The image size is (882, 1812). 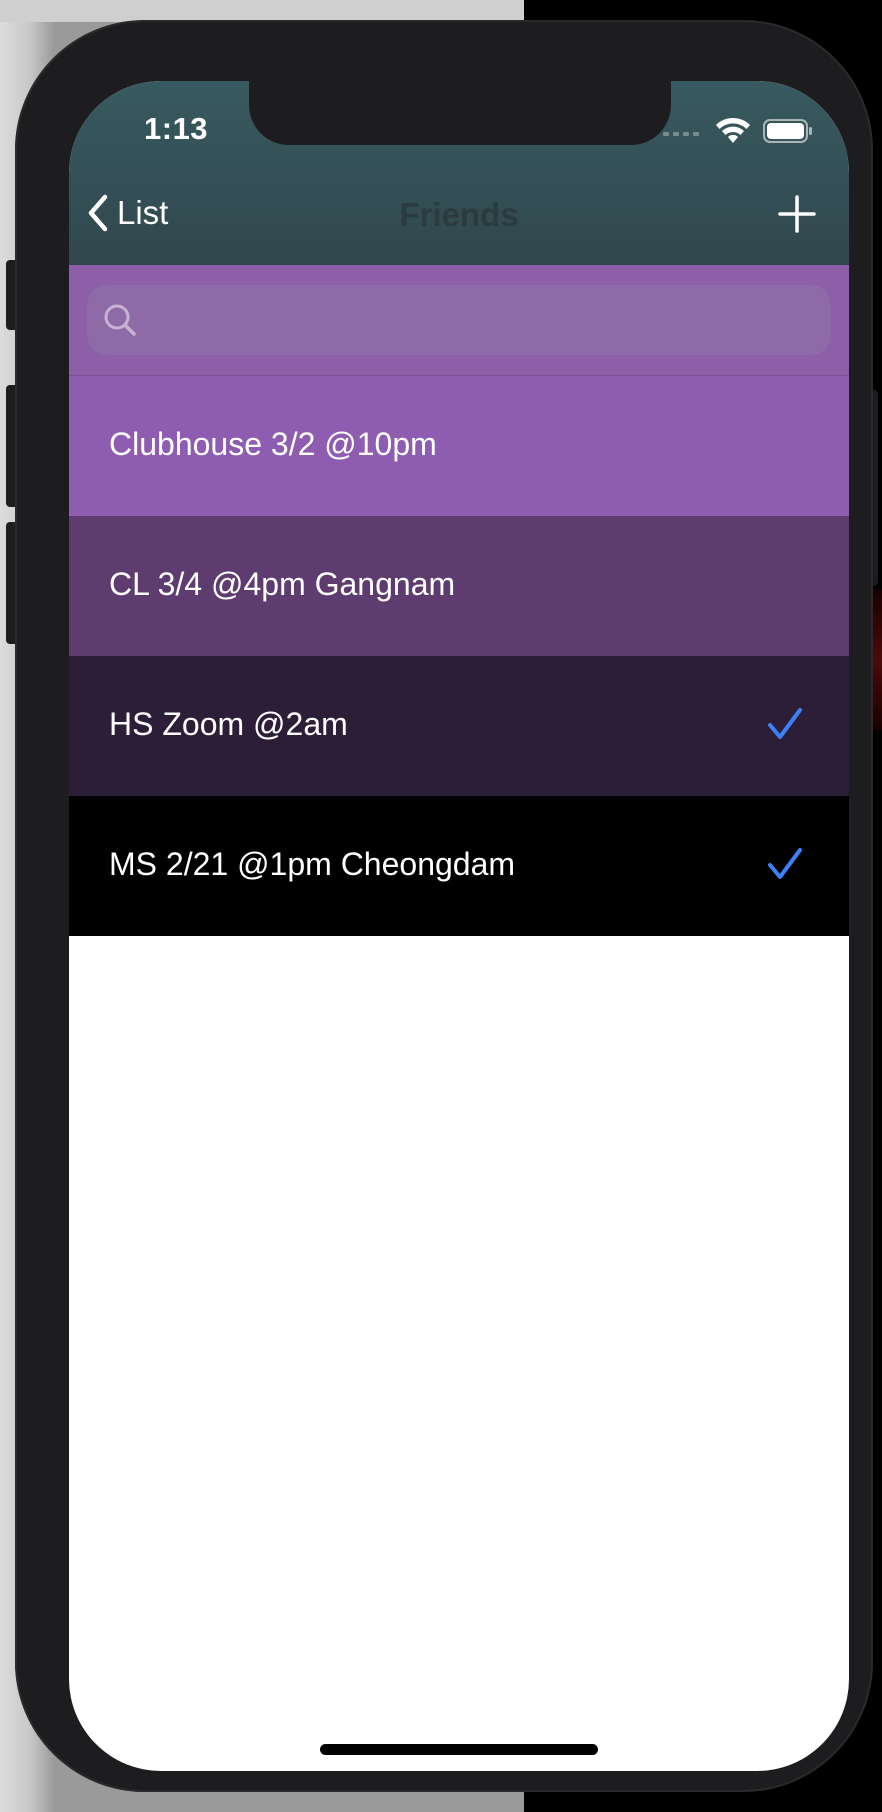 I want to click on navigation-header: 1:13 List Friends, so click(x=459, y=173).